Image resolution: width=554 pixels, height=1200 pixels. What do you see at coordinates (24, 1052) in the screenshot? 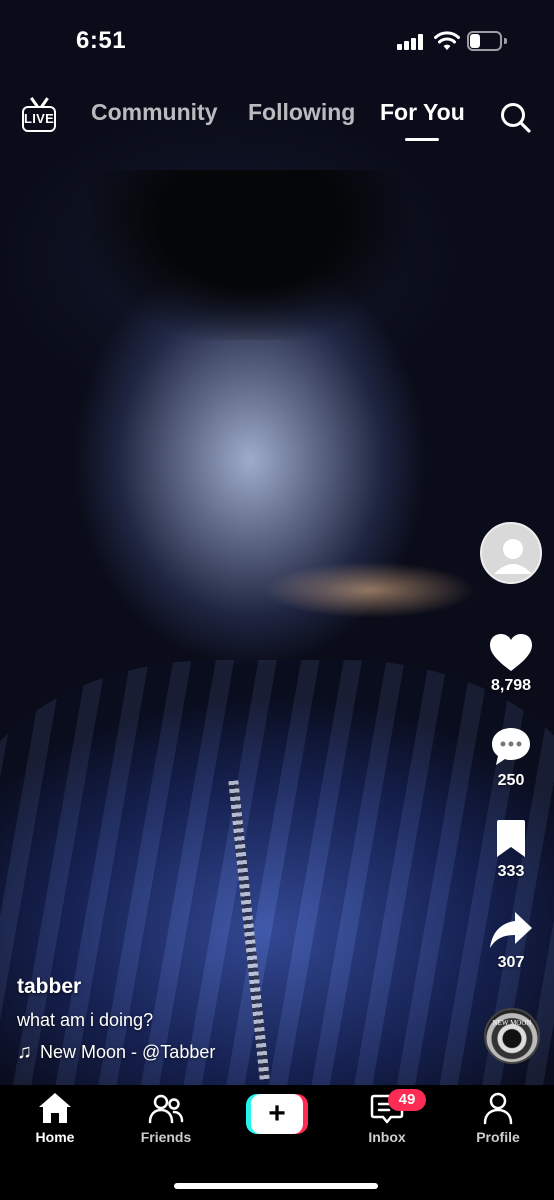
I see `music-note-icon: ♫` at bounding box center [24, 1052].